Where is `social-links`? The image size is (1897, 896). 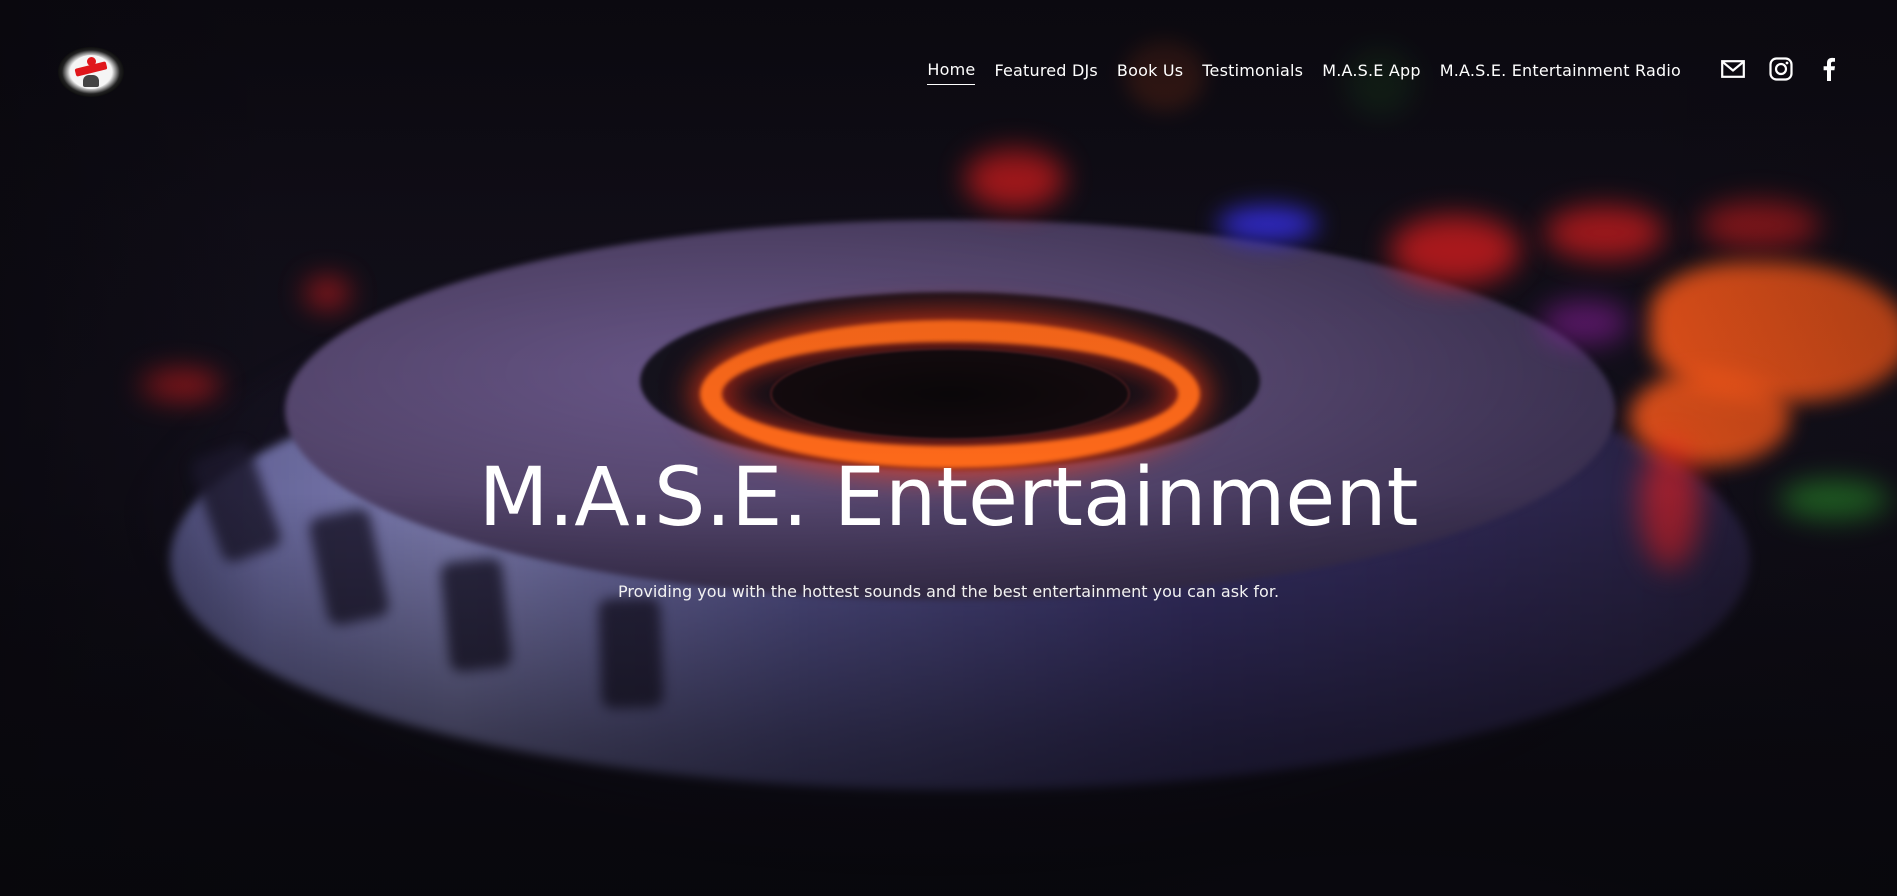
social-links is located at coordinates (1781, 69).